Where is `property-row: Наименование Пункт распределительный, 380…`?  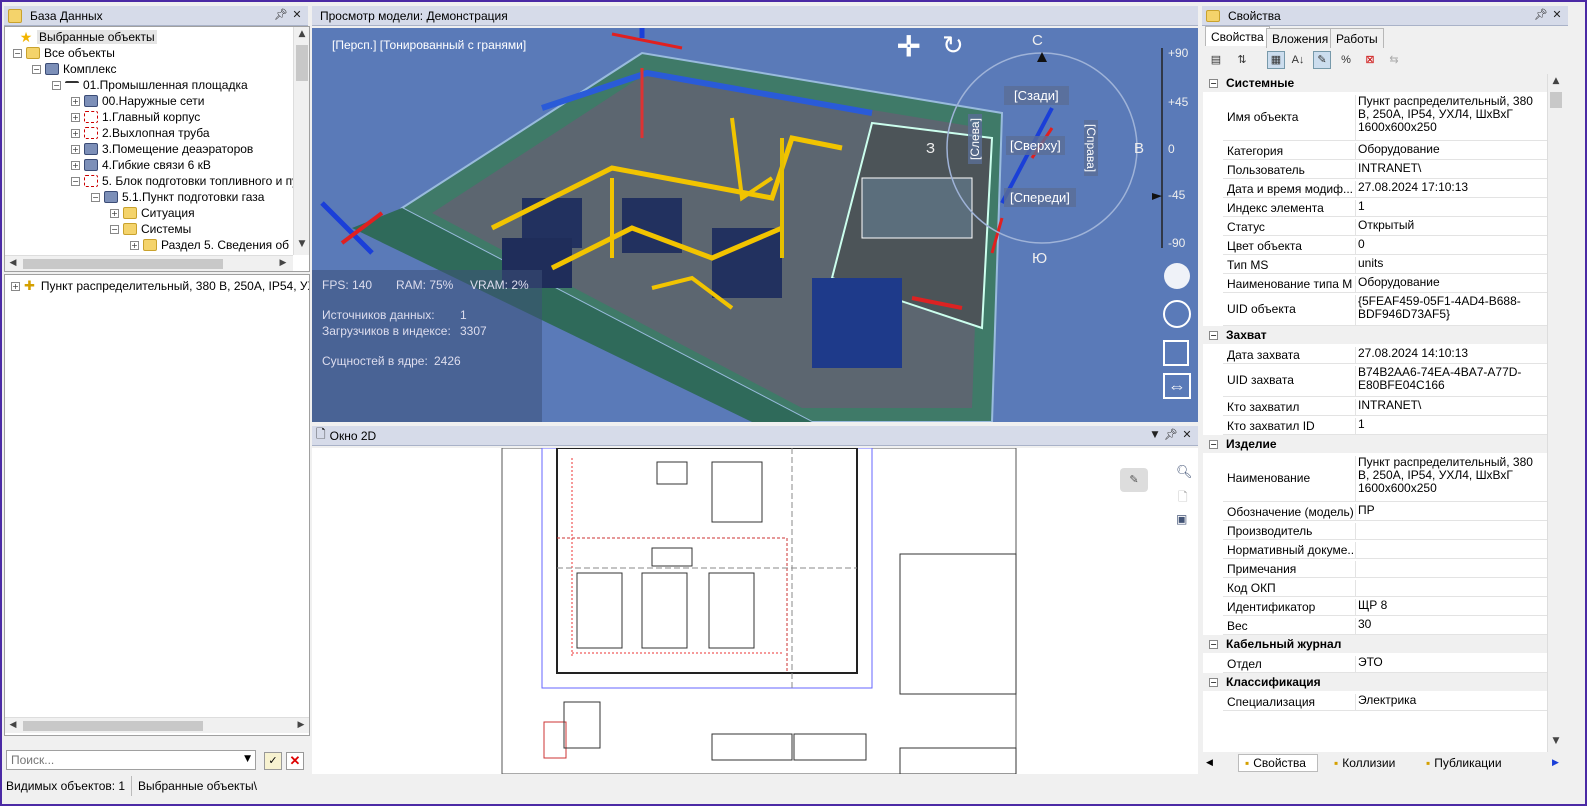 property-row: Наименование Пункт распределительный, 380… is located at coordinates (1385, 478).